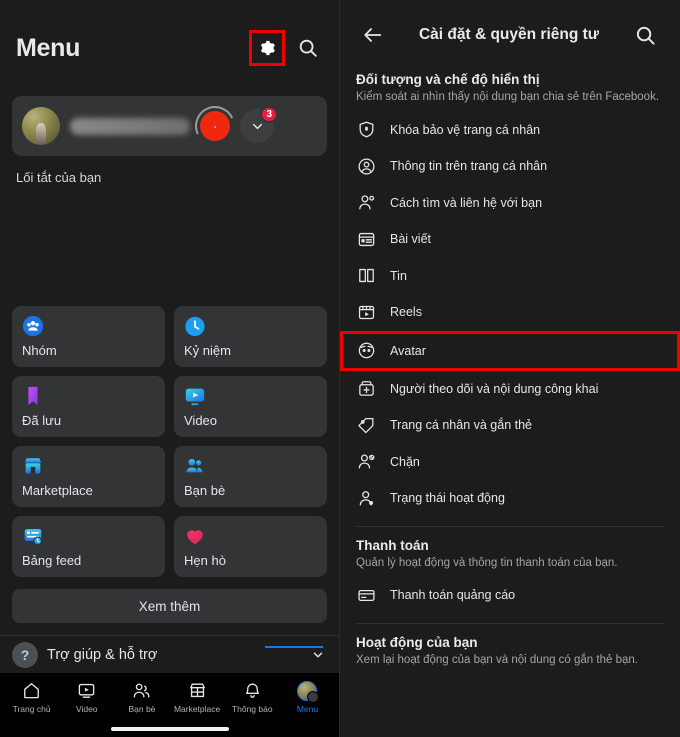 This screenshot has width=680, height=737. I want to click on option-label: Cách tìm và liên hệ với bạn, so click(466, 202).